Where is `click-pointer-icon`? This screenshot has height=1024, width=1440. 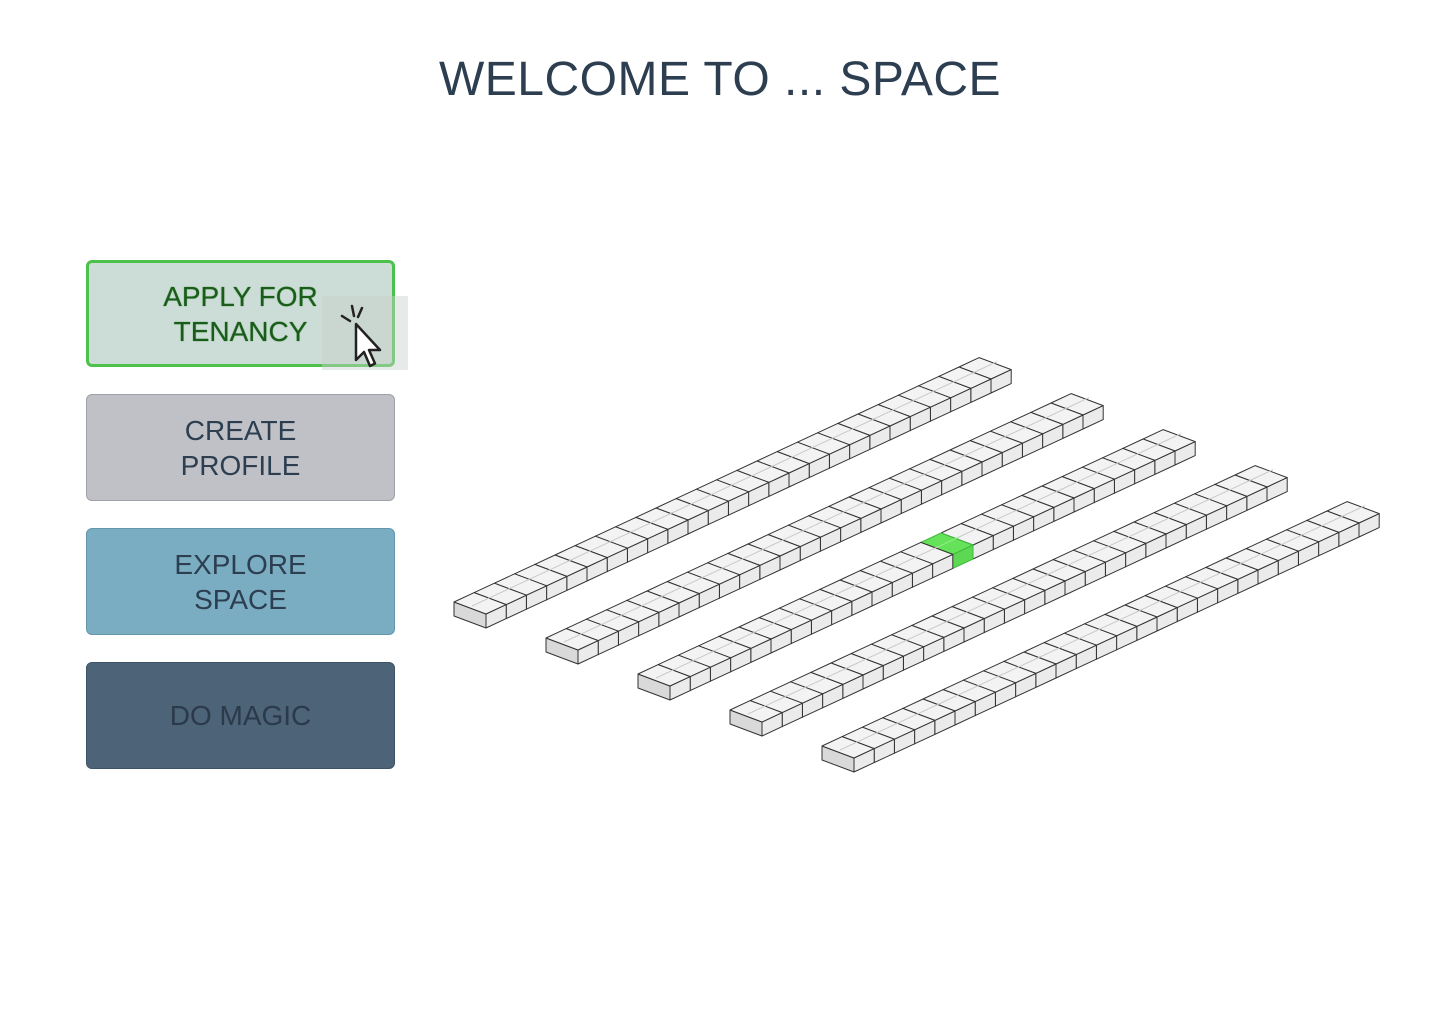
click-pointer-icon is located at coordinates (365, 333).